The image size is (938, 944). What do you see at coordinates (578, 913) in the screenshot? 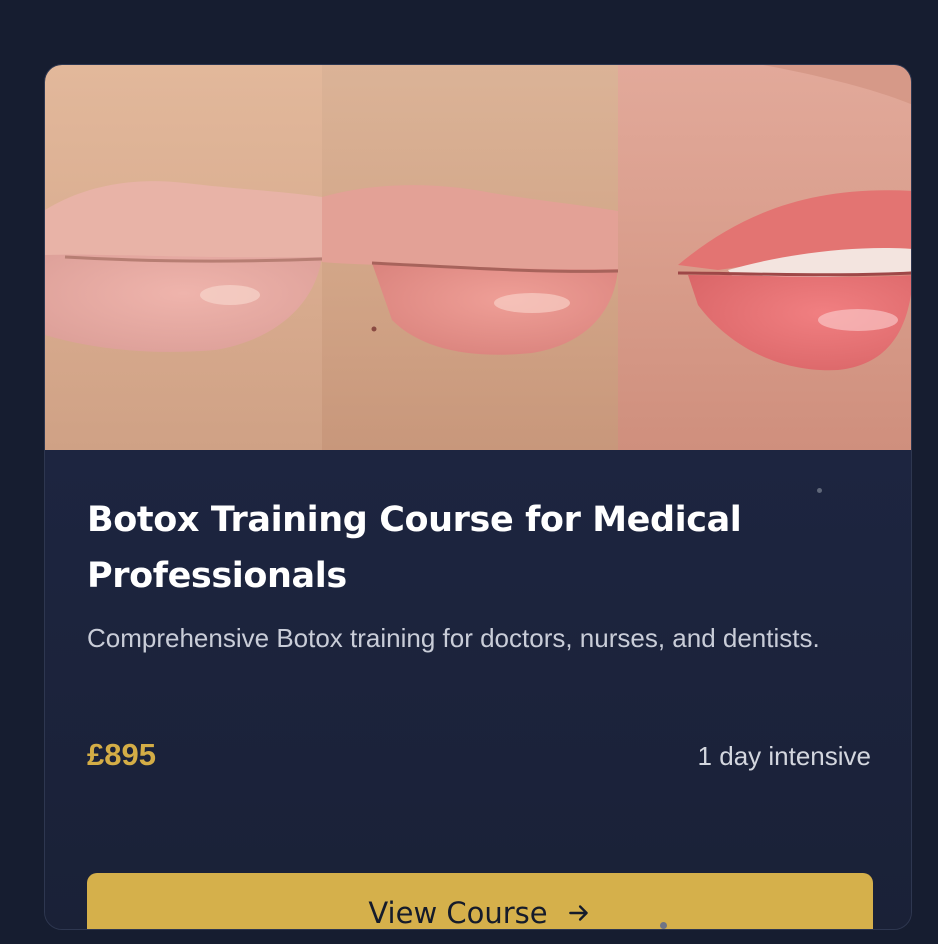
I see `arrow-right-icon` at bounding box center [578, 913].